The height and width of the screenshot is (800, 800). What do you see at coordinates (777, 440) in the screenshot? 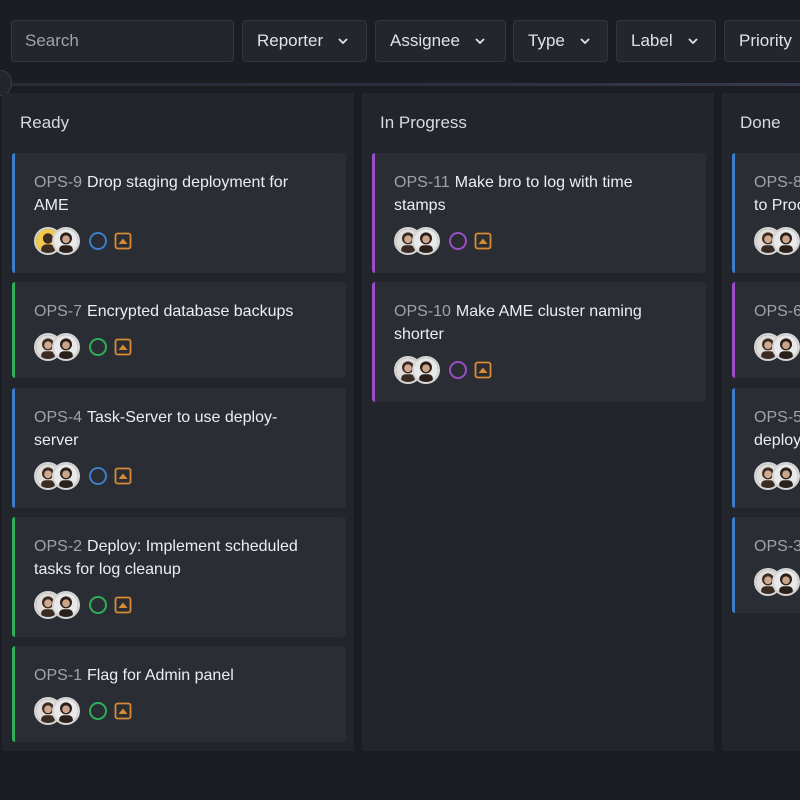
I see `card-title: deploy` at bounding box center [777, 440].